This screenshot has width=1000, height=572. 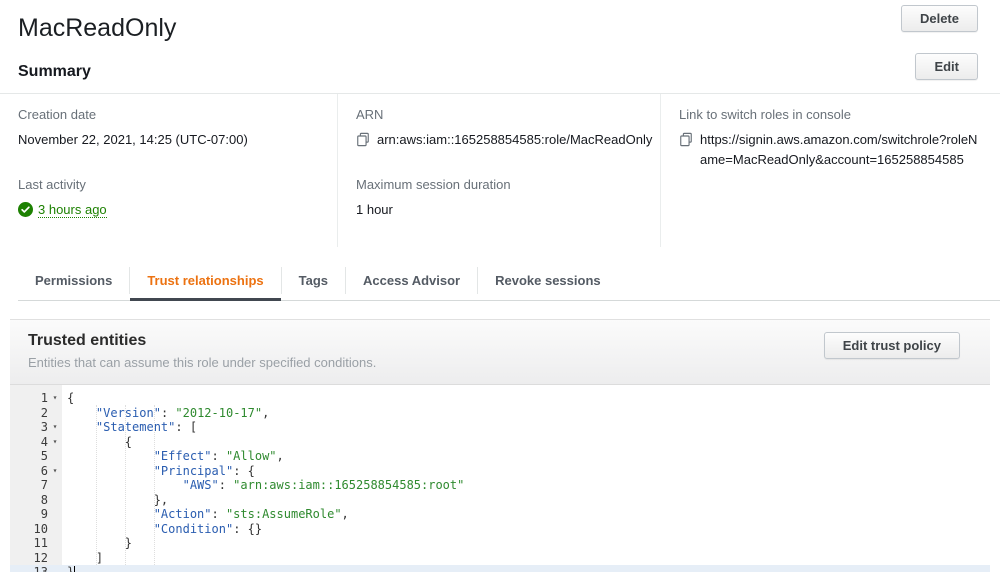 I want to click on edit-button: Edit, so click(x=946, y=66).